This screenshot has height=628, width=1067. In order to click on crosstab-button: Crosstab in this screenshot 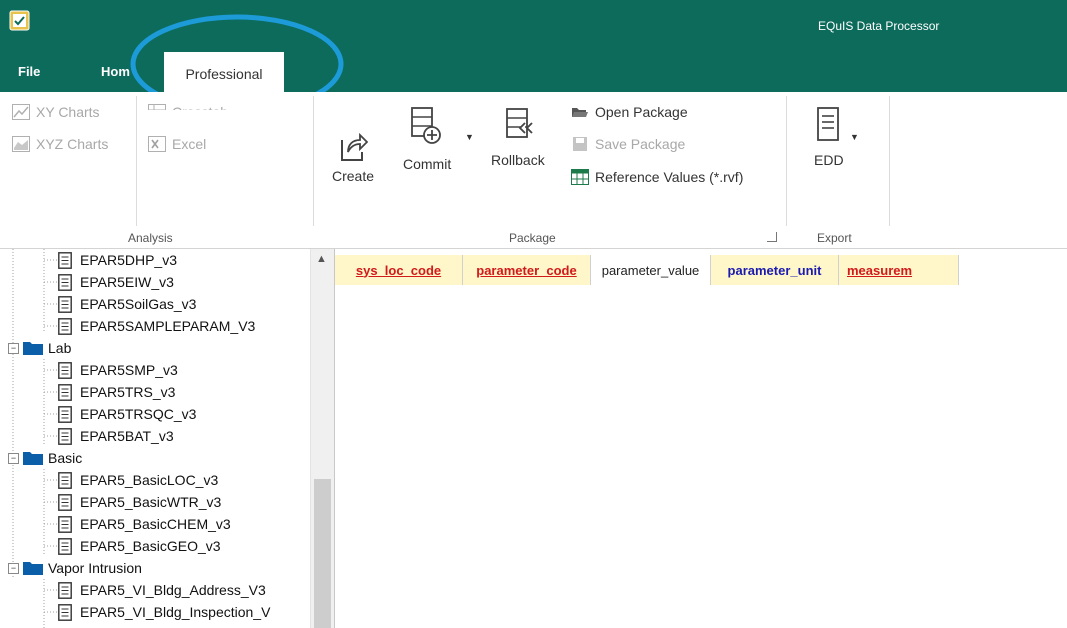, I will do `click(188, 107)`.